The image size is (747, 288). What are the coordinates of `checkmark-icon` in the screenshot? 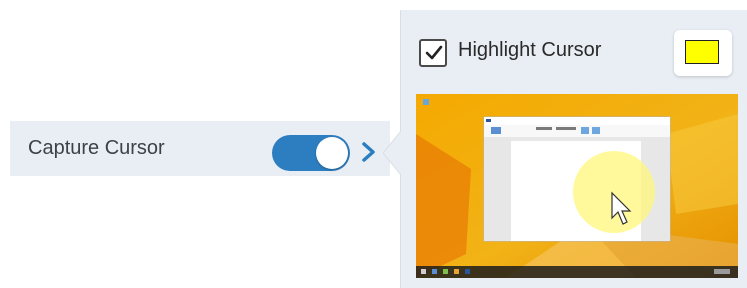 It's located at (434, 52).